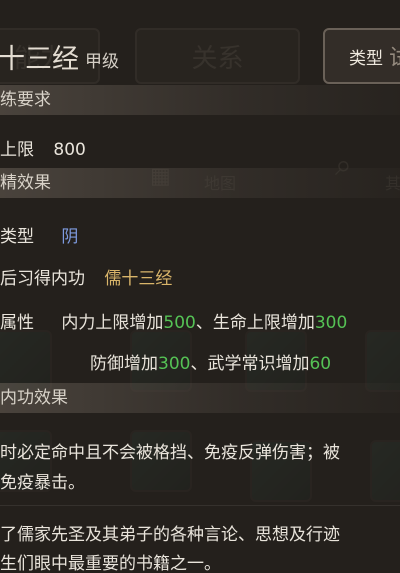  What do you see at coordinates (42, 483) in the screenshot?
I see `effect-line-2: 免疫暴击。` at bounding box center [42, 483].